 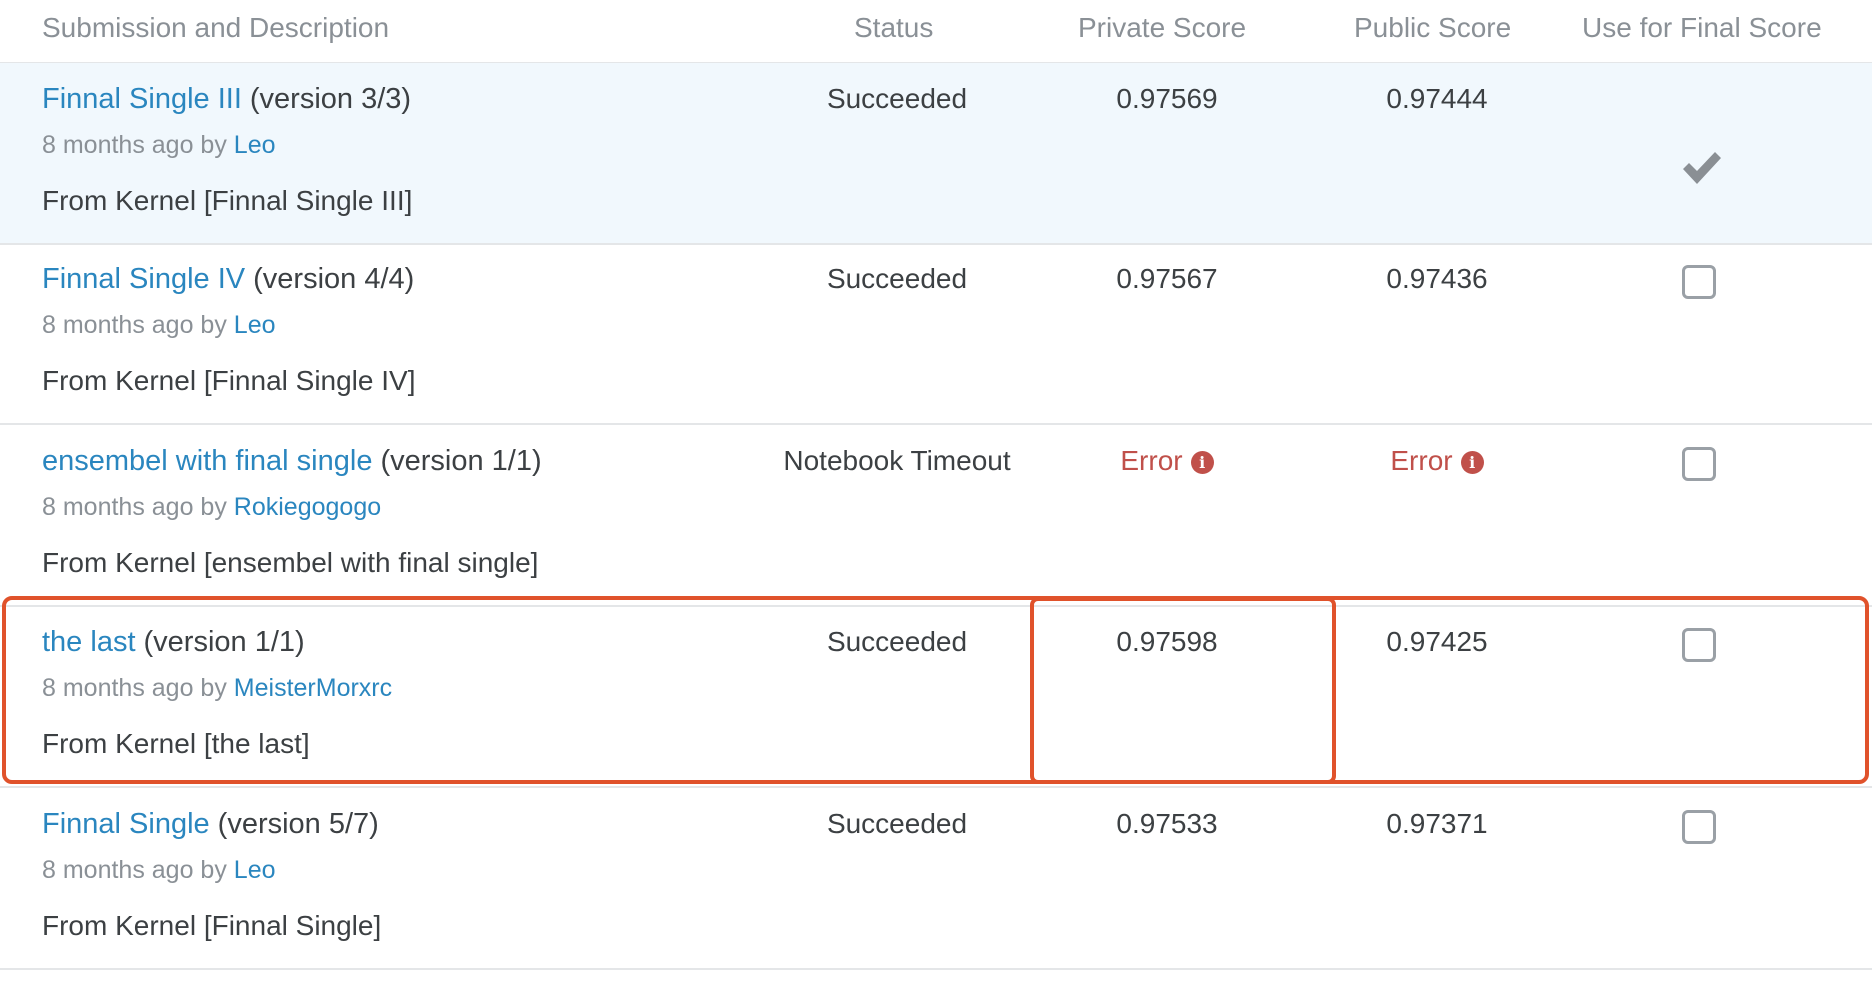 I want to click on checkmark-icon, so click(x=1702, y=168).